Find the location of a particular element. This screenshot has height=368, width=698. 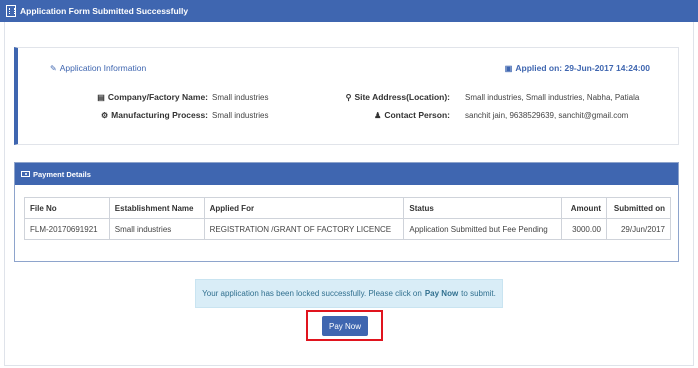

payment-details-heading: Payment Details is located at coordinates (346, 174).